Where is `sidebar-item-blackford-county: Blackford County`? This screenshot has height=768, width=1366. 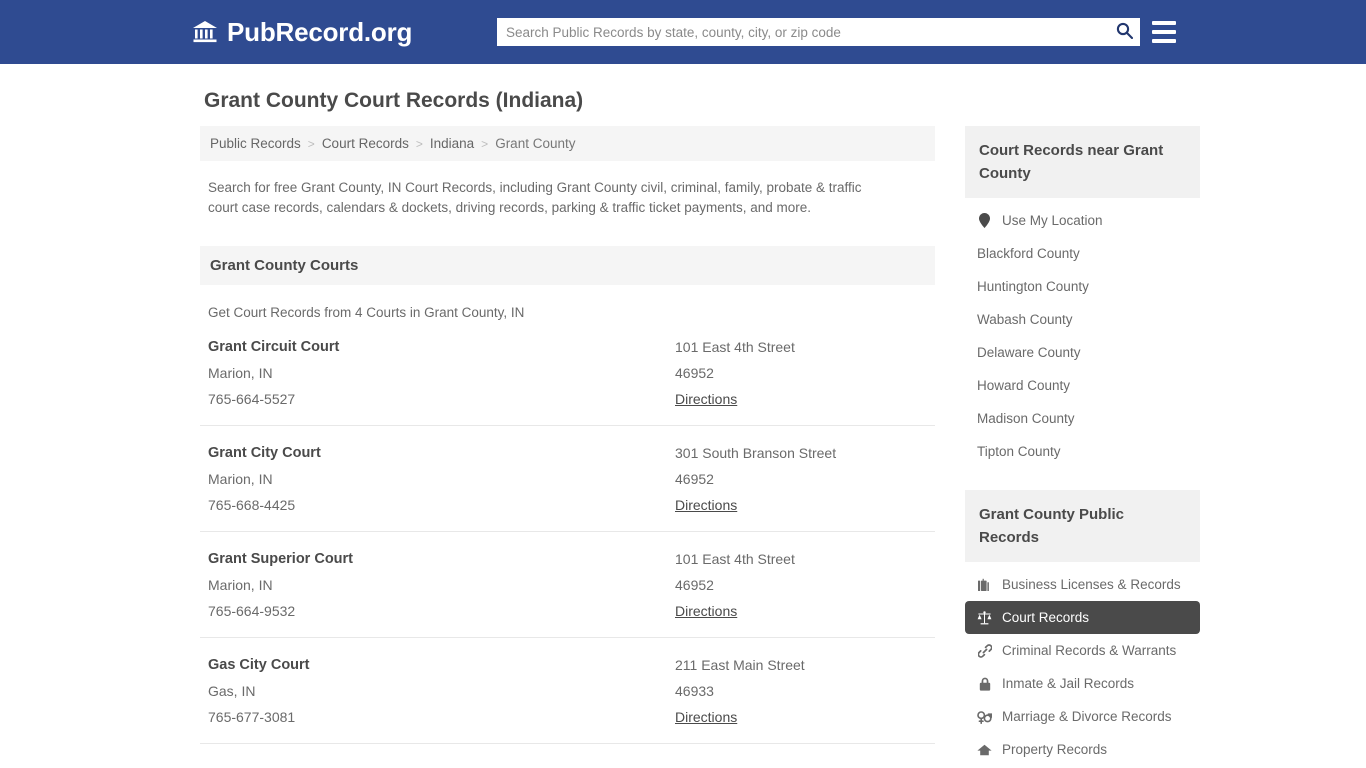 sidebar-item-blackford-county: Blackford County is located at coordinates (1082, 253).